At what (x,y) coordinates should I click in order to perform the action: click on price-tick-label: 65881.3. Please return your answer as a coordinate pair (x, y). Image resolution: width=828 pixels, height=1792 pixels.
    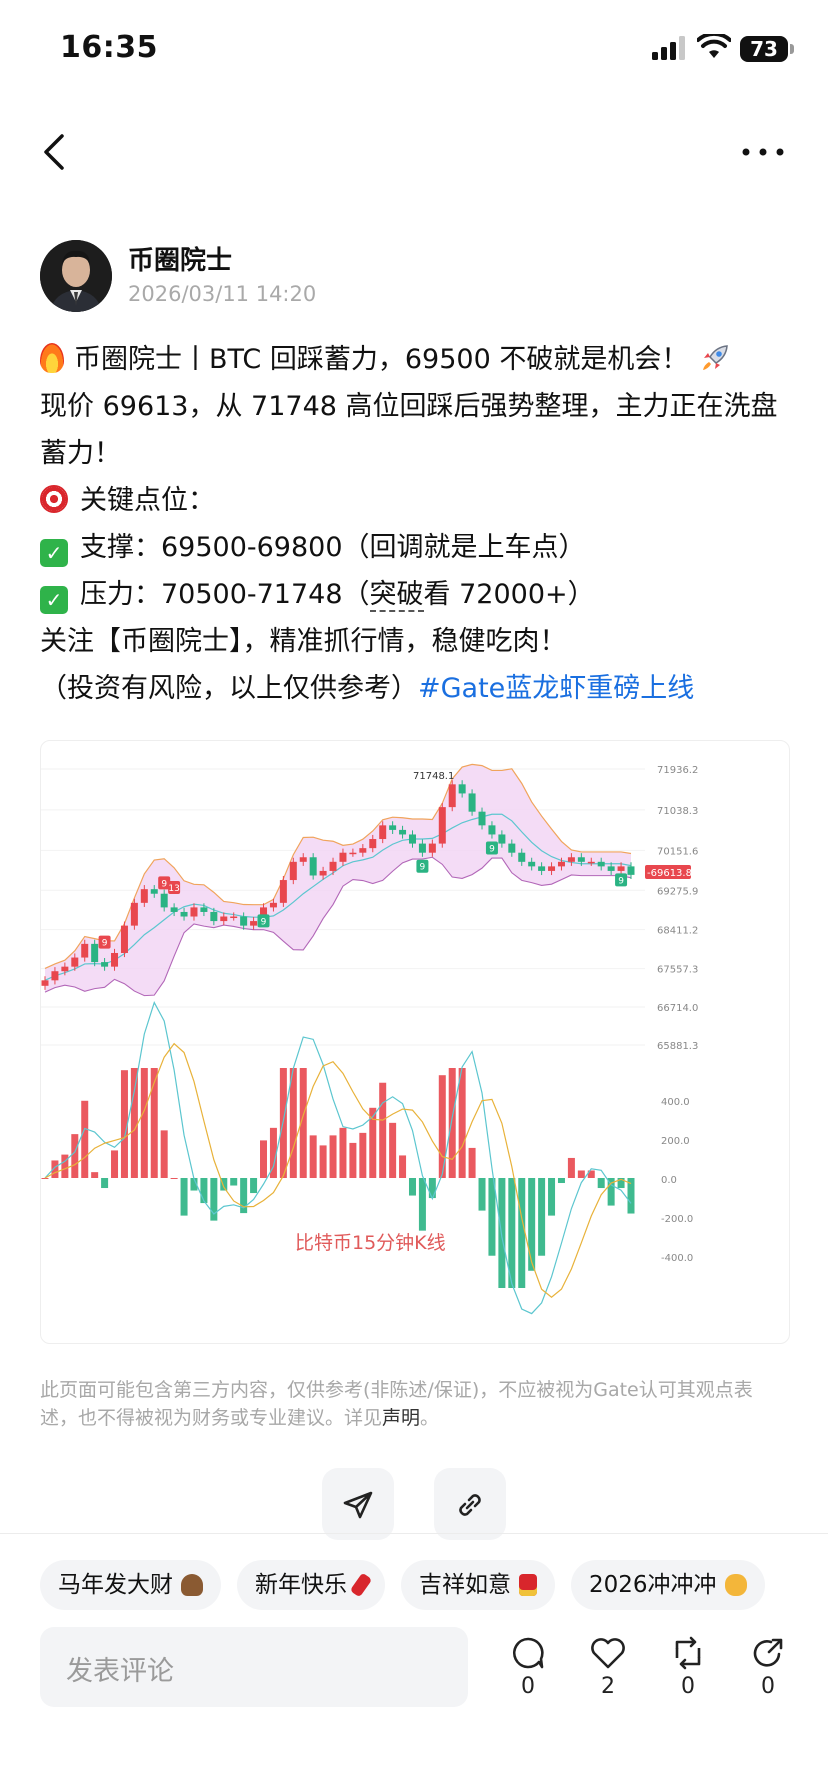
    Looking at the image, I should click on (677, 1046).